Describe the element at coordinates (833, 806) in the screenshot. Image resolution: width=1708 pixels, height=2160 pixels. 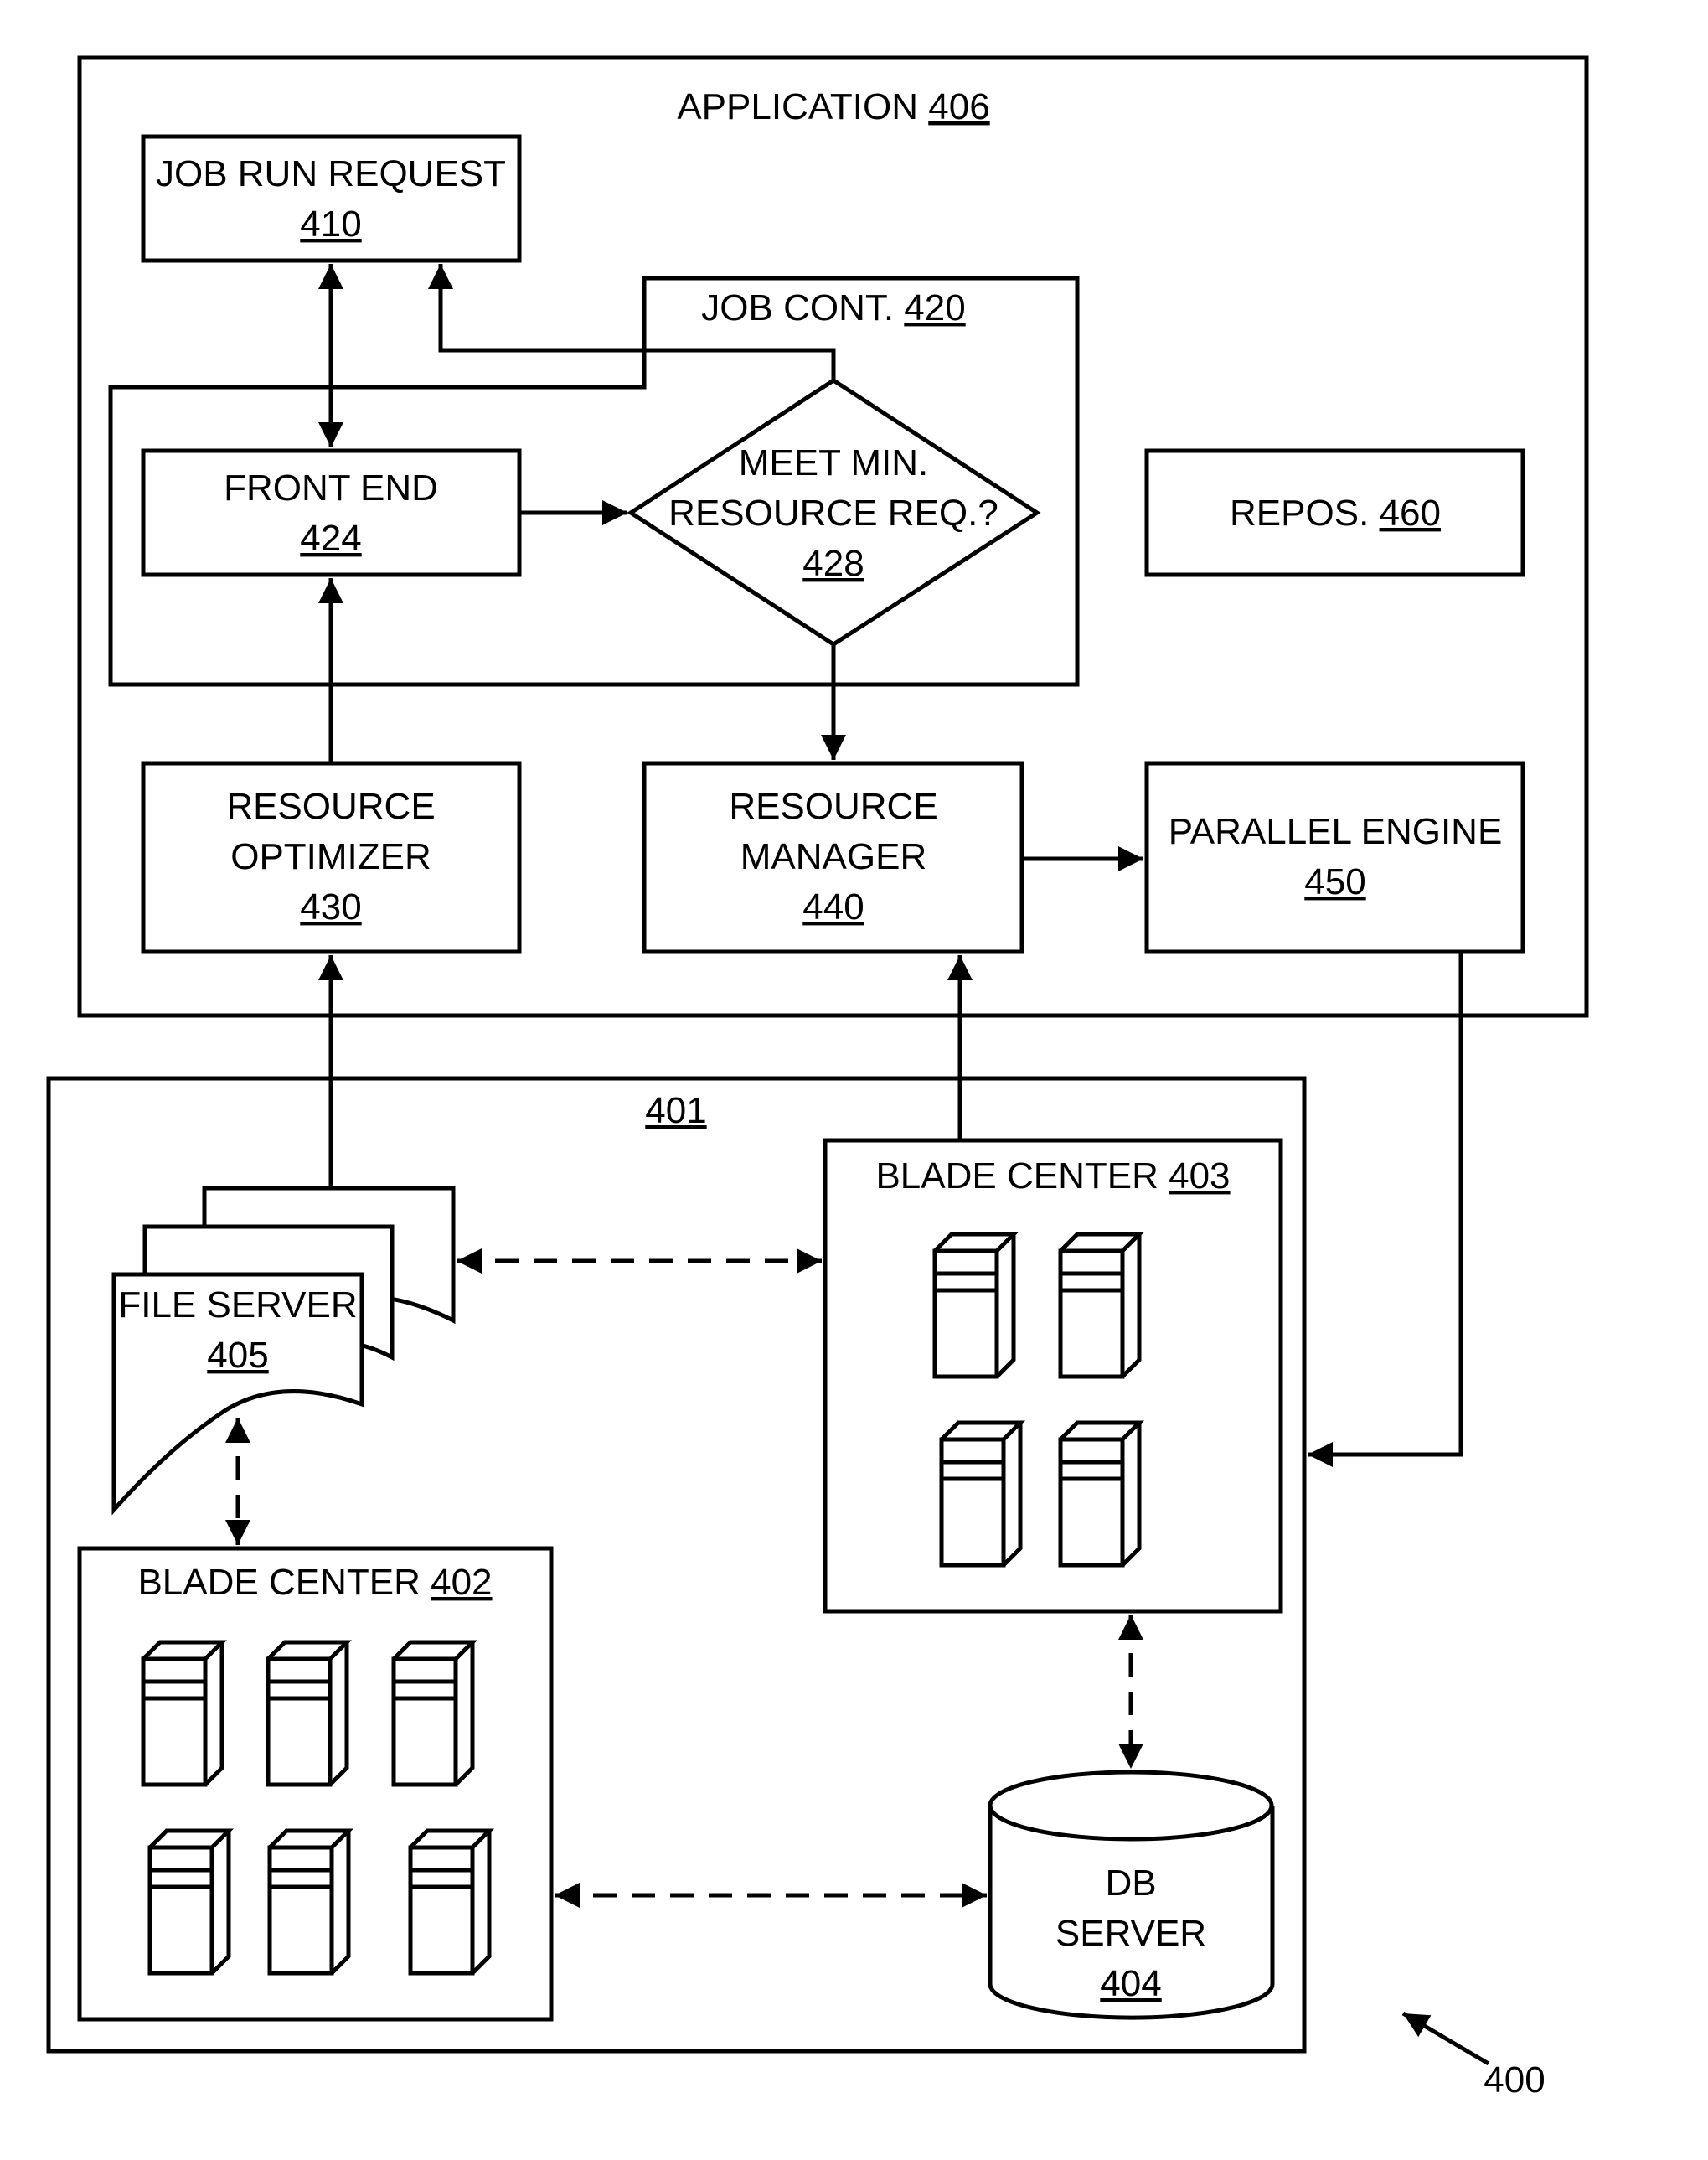
I see `resource-manager-line1: RESOURCE` at that location.